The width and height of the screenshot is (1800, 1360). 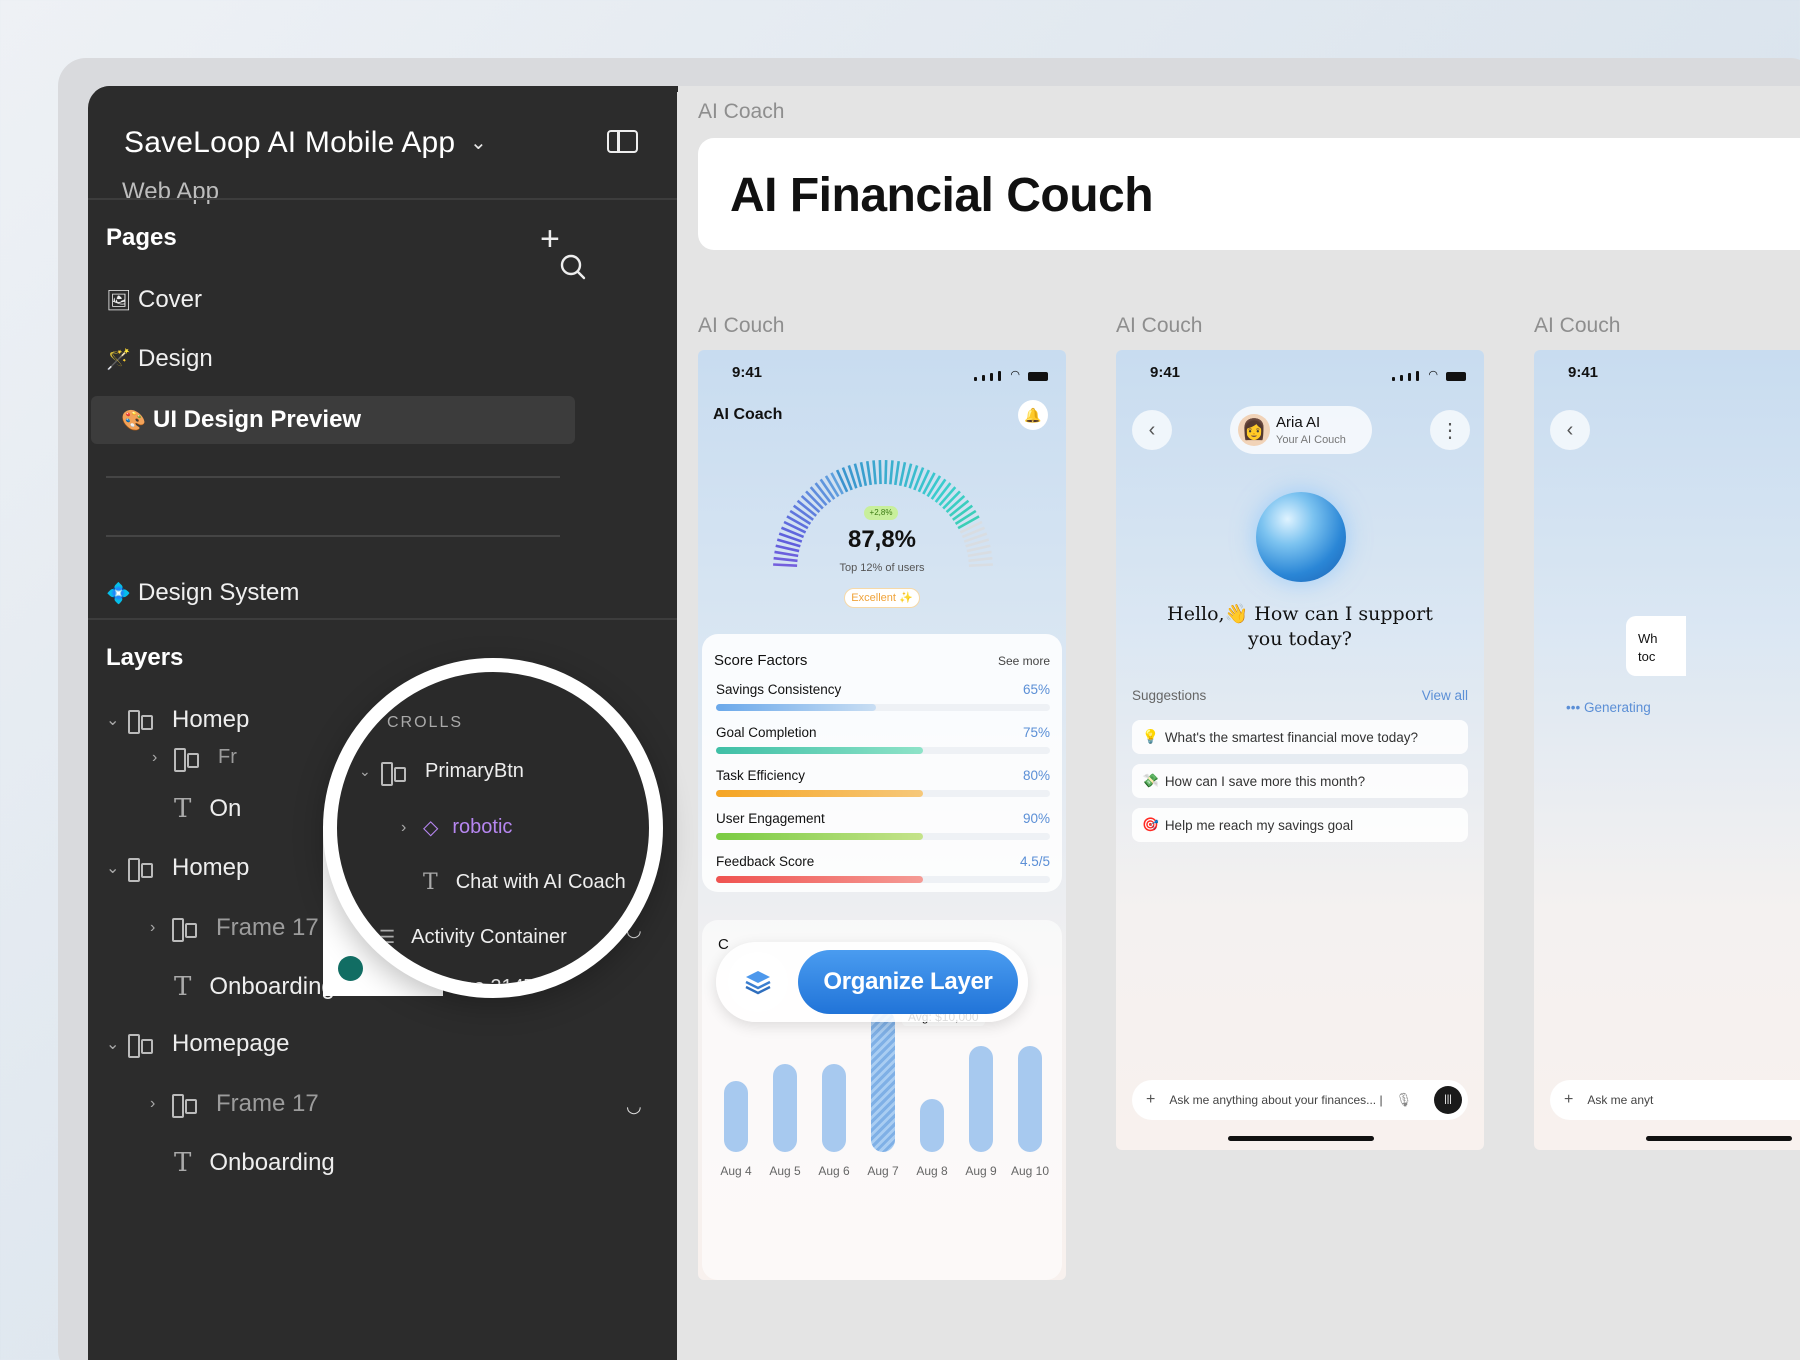 I want to click on layer-row-chat: T Chat with AI Coach, so click(x=524, y=882).